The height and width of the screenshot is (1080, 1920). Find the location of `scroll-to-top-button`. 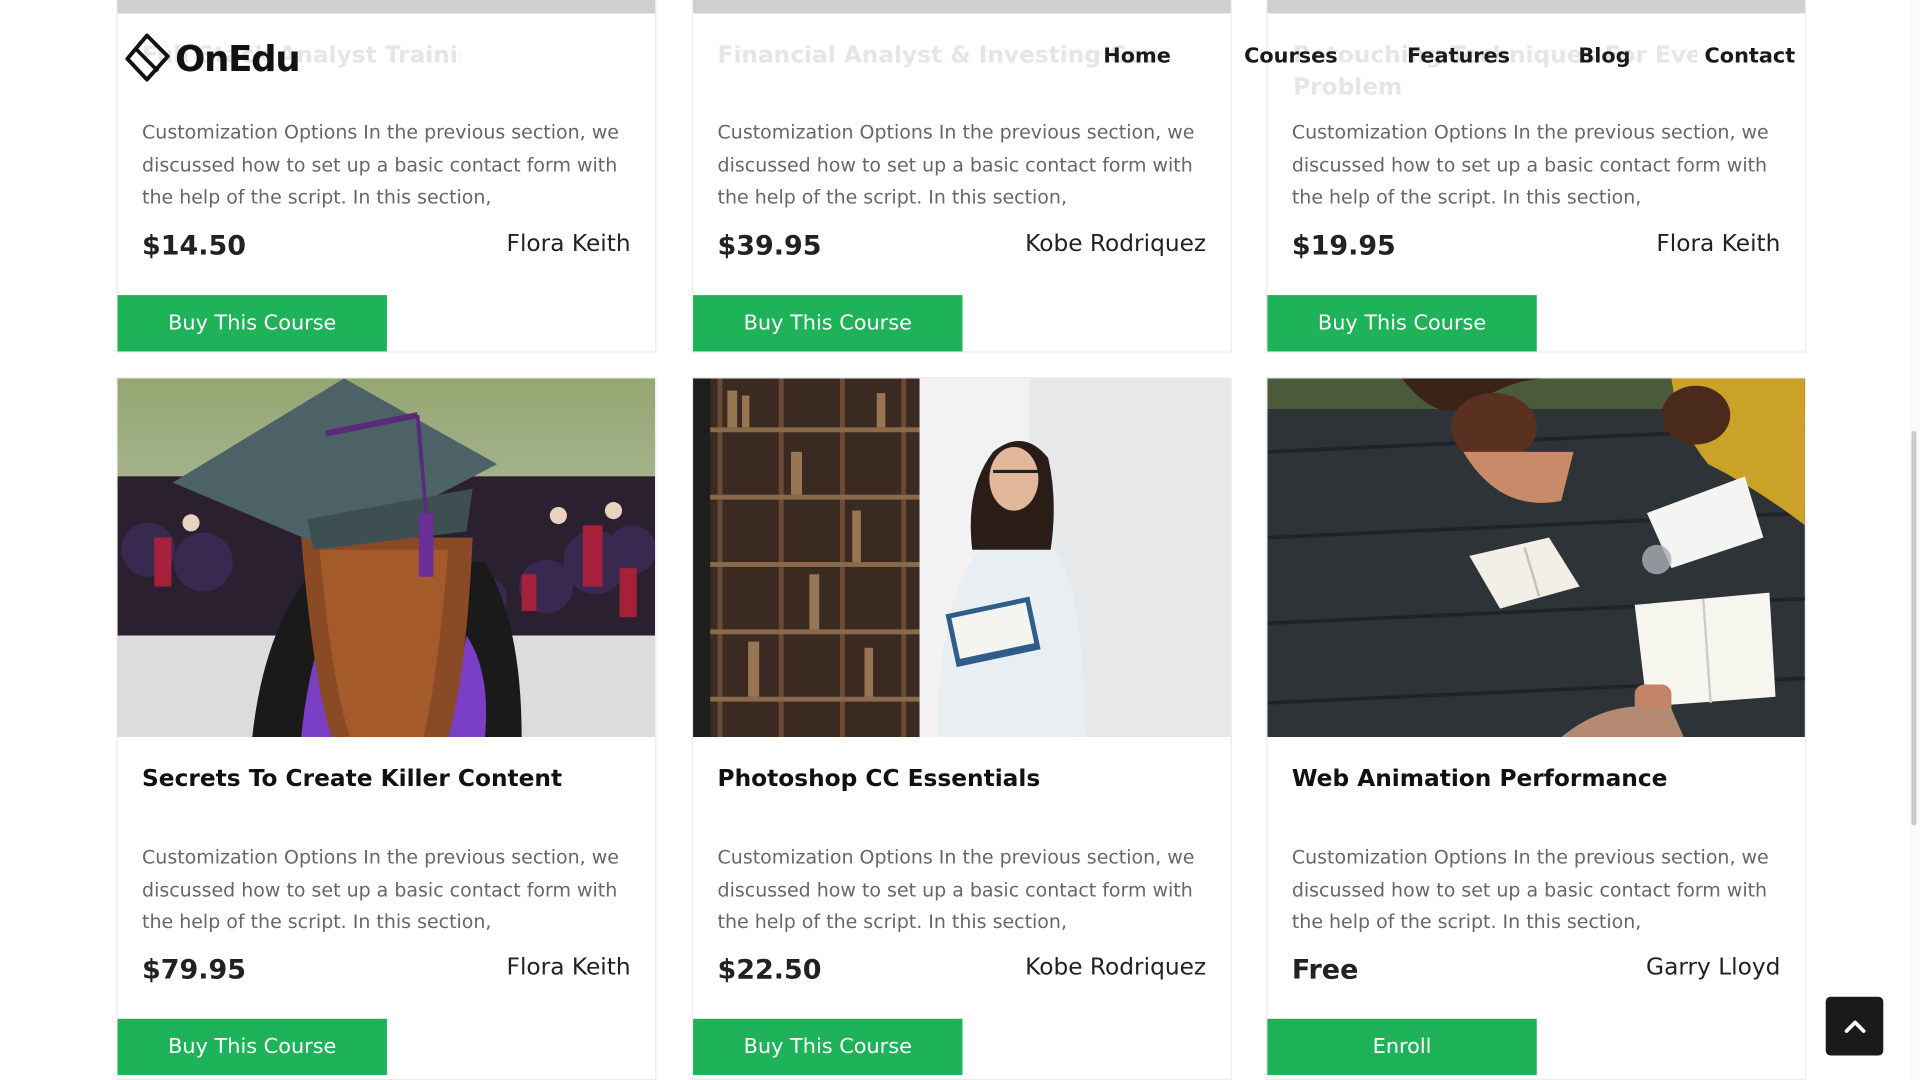

scroll-to-top-button is located at coordinates (1854, 1026).